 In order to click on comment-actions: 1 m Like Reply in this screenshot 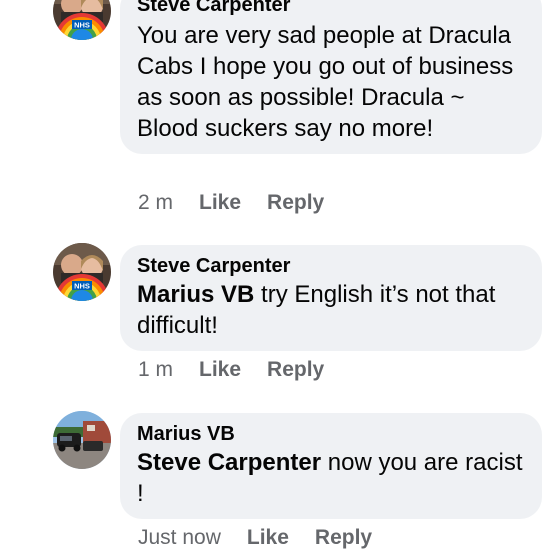, I will do `click(231, 370)`.